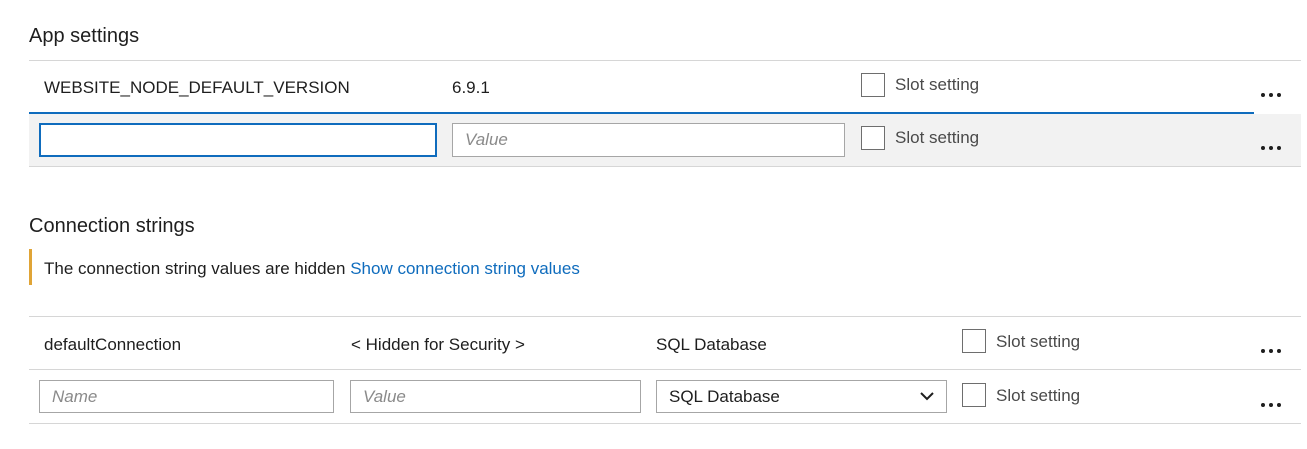  What do you see at coordinates (197, 87) in the screenshot?
I see `app-setting-name: WEBSITE_NODE_DEFAULT_VERSION` at bounding box center [197, 87].